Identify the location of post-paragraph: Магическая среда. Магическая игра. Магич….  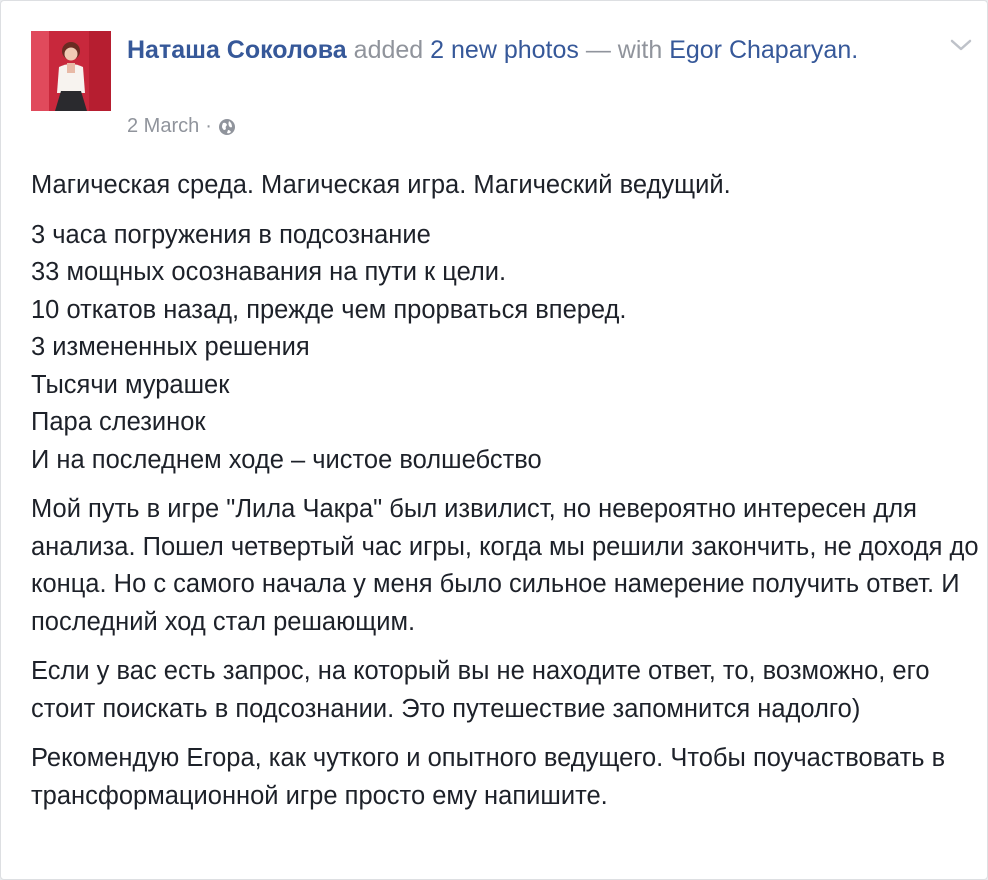
(381, 185).